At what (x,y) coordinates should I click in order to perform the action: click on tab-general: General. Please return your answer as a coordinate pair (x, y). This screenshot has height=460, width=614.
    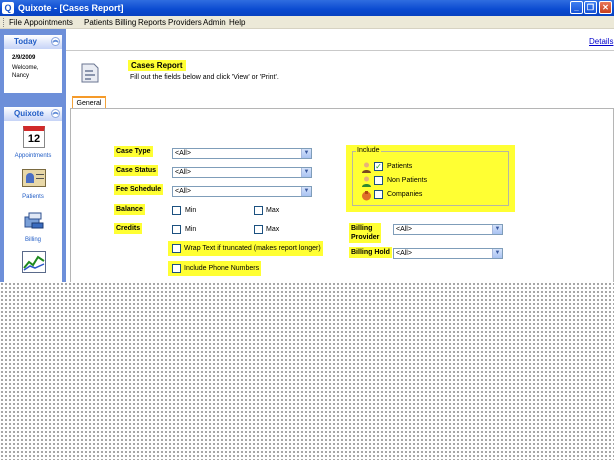
    Looking at the image, I should click on (89, 102).